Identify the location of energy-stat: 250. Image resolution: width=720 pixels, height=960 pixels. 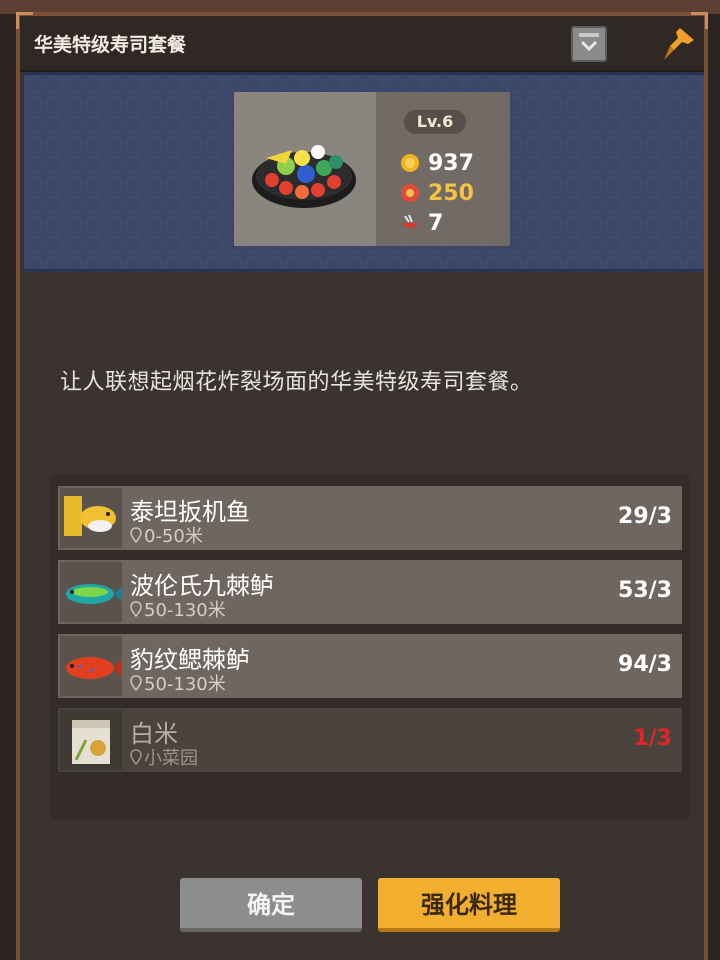
(437, 193).